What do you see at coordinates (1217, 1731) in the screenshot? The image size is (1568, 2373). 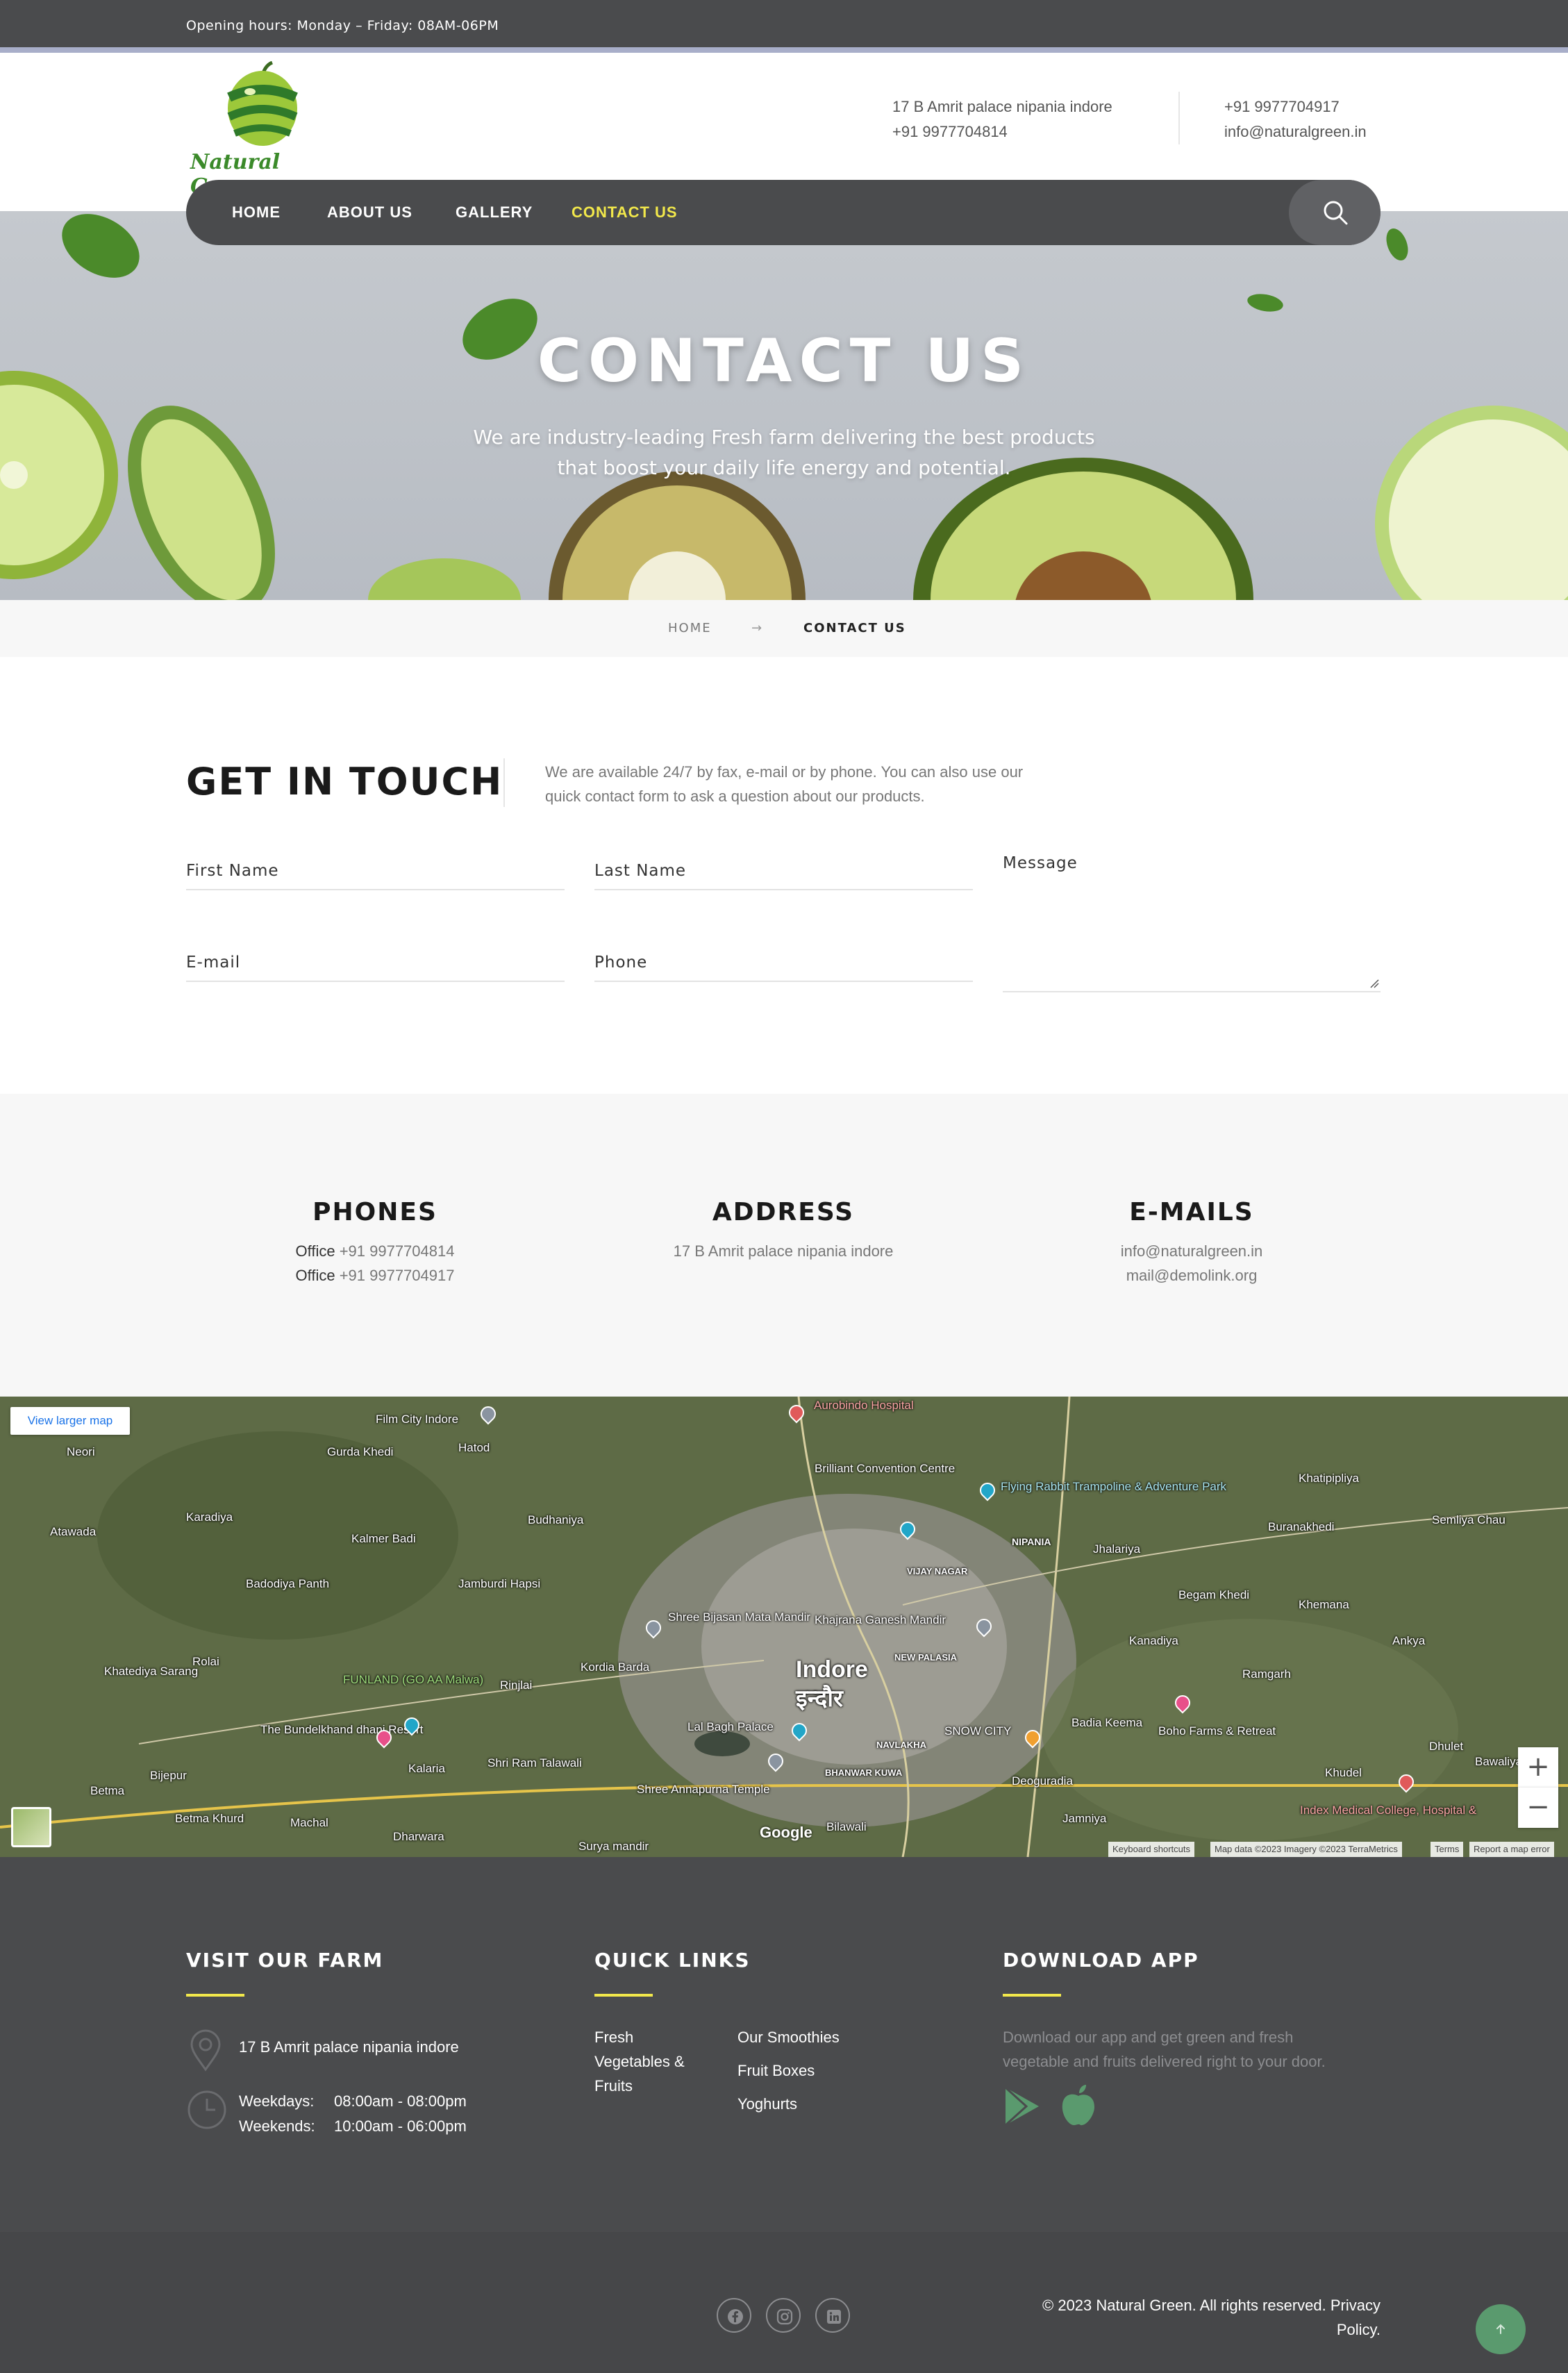 I see `map-label: Boho Farms & Retreat` at bounding box center [1217, 1731].